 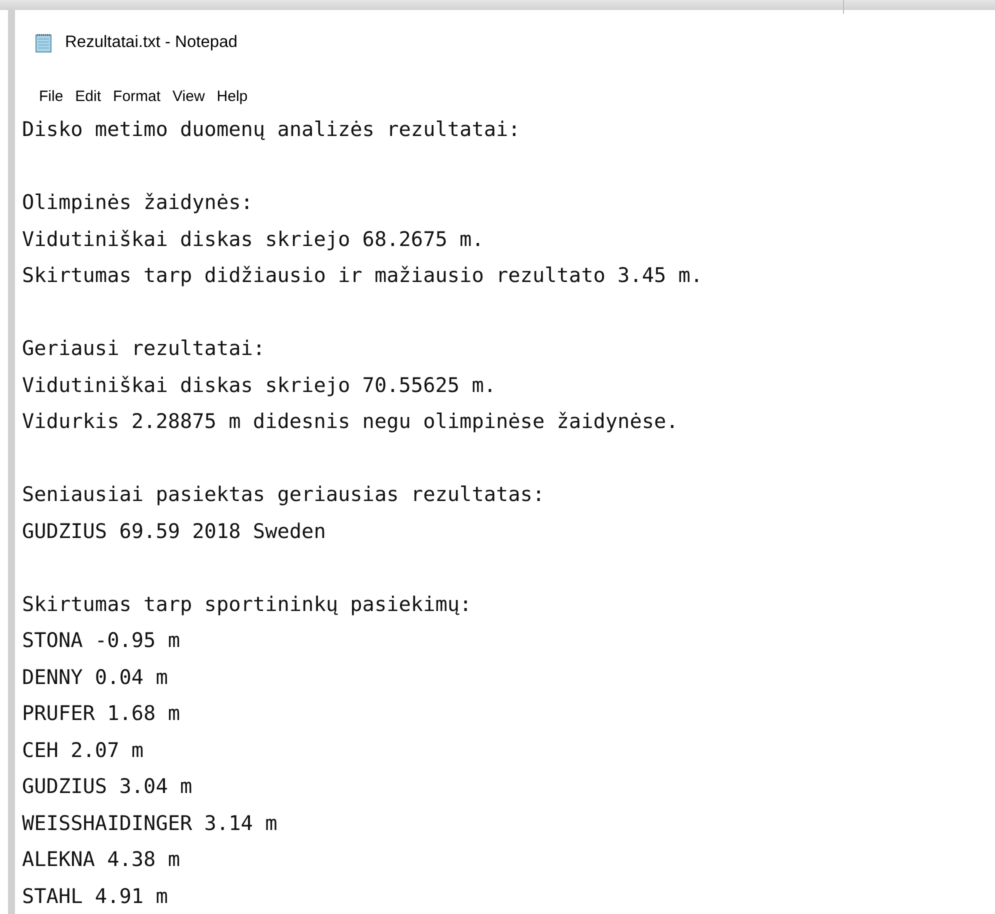 I want to click on text-line: Seniausiai pasiektas geriausias rezultatas:, so click(x=283, y=494).